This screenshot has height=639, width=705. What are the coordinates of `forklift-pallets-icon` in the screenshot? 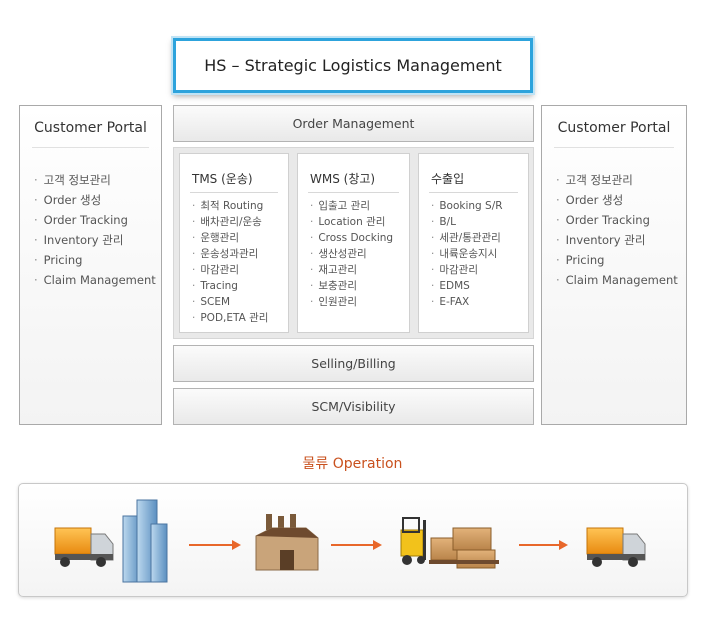 It's located at (449, 543).